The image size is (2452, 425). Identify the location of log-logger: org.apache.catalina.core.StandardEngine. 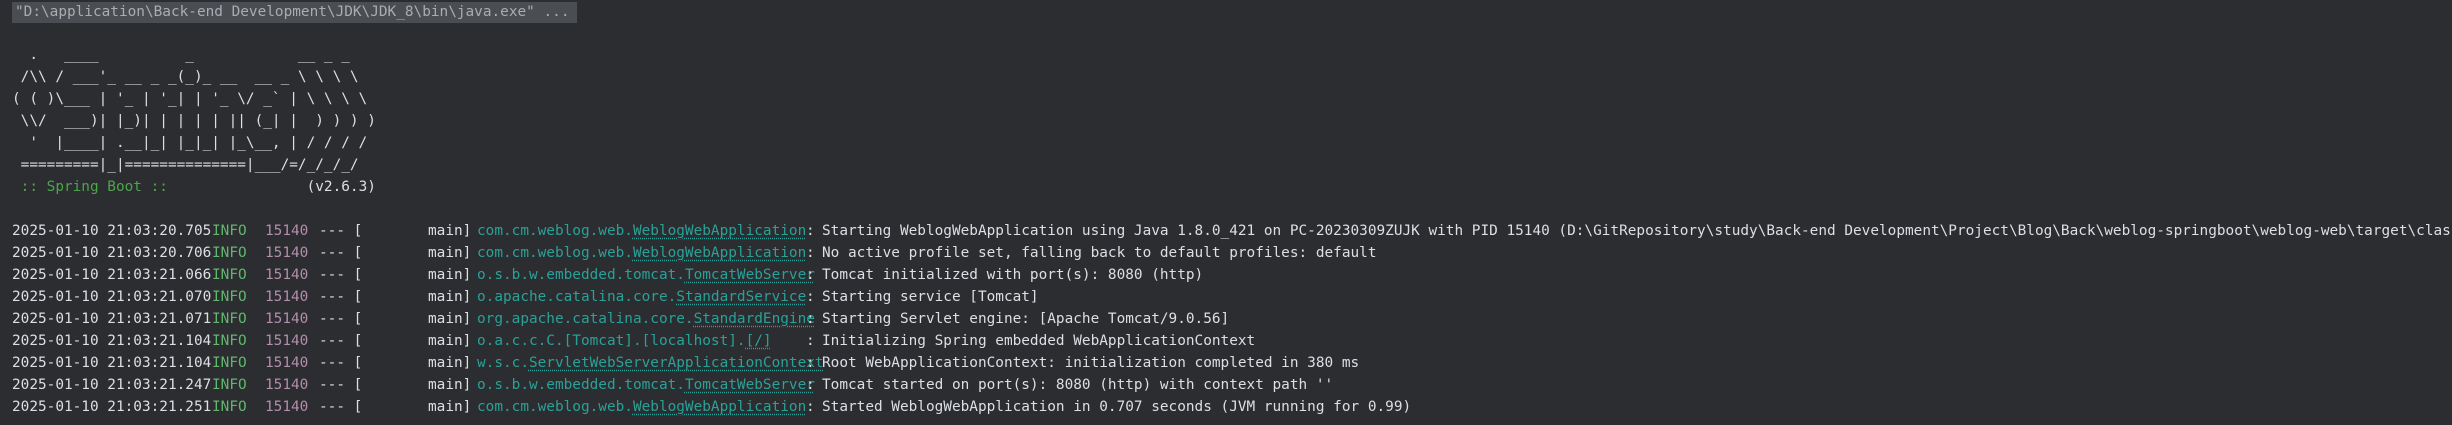
(646, 319).